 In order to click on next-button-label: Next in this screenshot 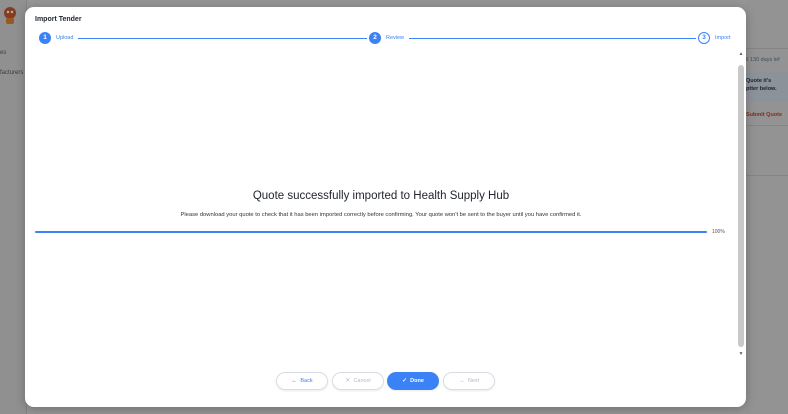, I will do `click(473, 381)`.